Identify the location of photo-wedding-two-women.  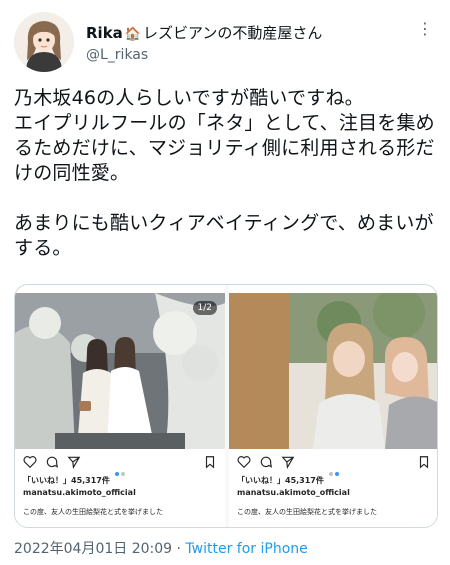
(120, 371).